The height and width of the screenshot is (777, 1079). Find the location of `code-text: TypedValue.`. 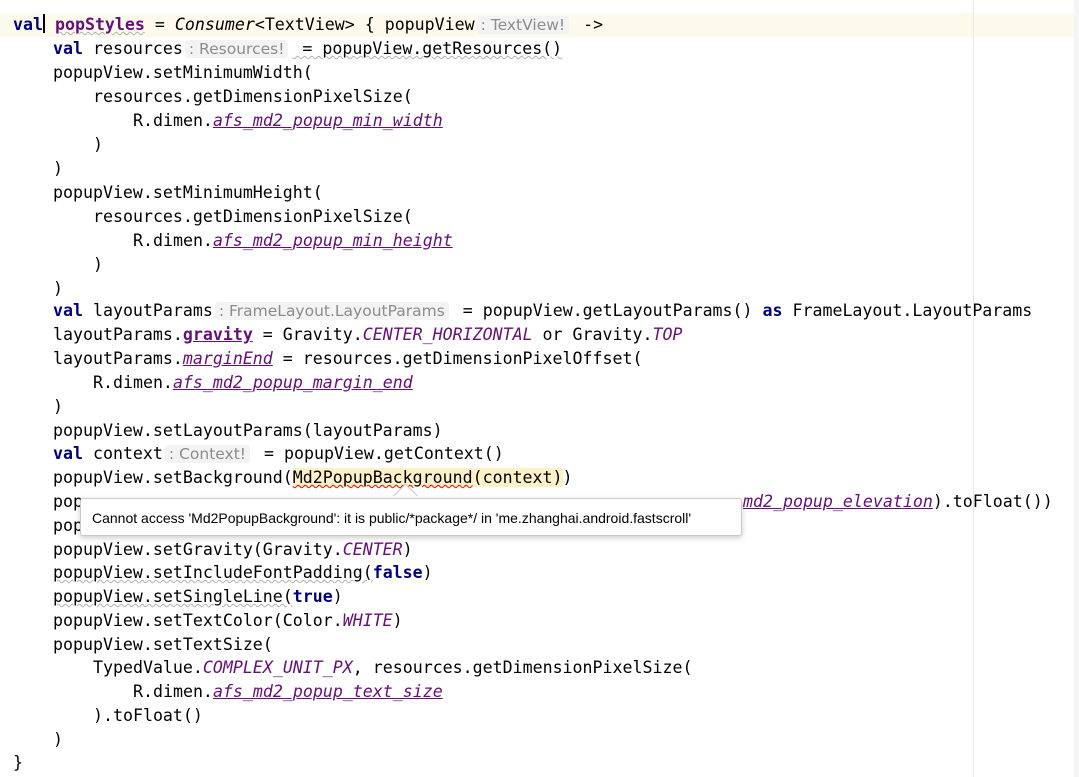

code-text: TypedValue. is located at coordinates (148, 667).